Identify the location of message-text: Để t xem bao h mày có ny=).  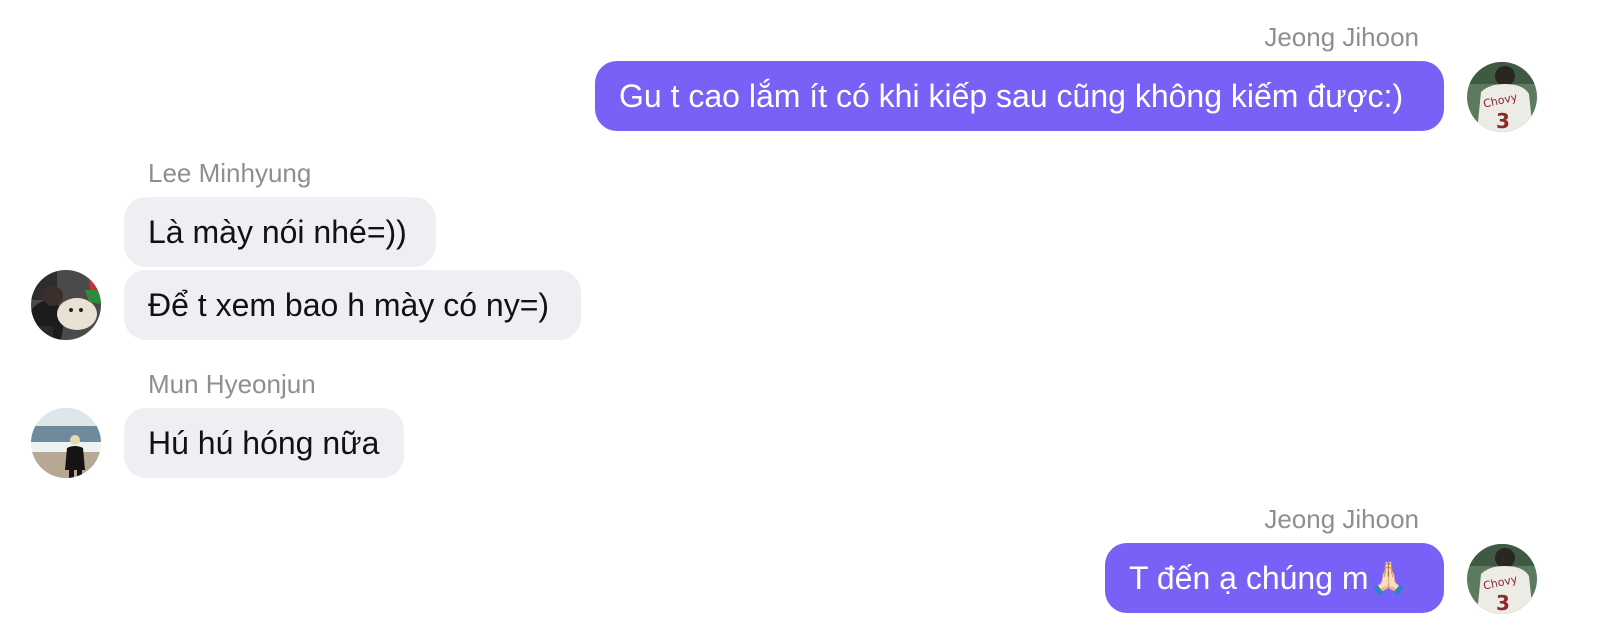
(349, 305).